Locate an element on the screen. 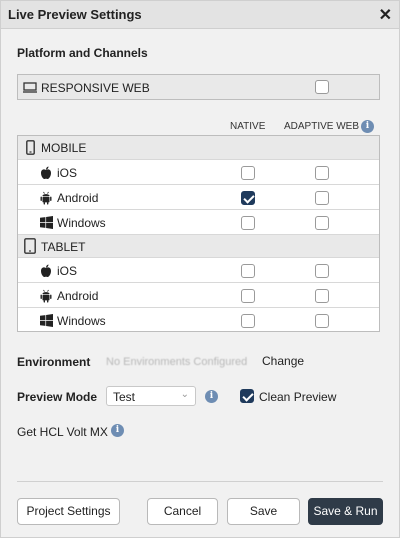 The image size is (400, 538). mobile-header-label: MOBILE is located at coordinates (64, 148).